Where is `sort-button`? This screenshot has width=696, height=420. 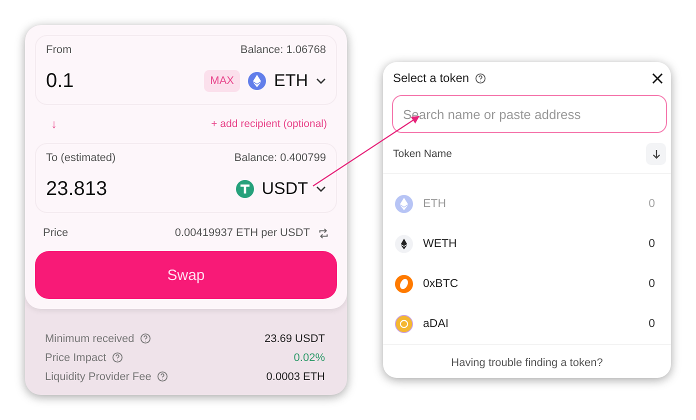
sort-button is located at coordinates (656, 154).